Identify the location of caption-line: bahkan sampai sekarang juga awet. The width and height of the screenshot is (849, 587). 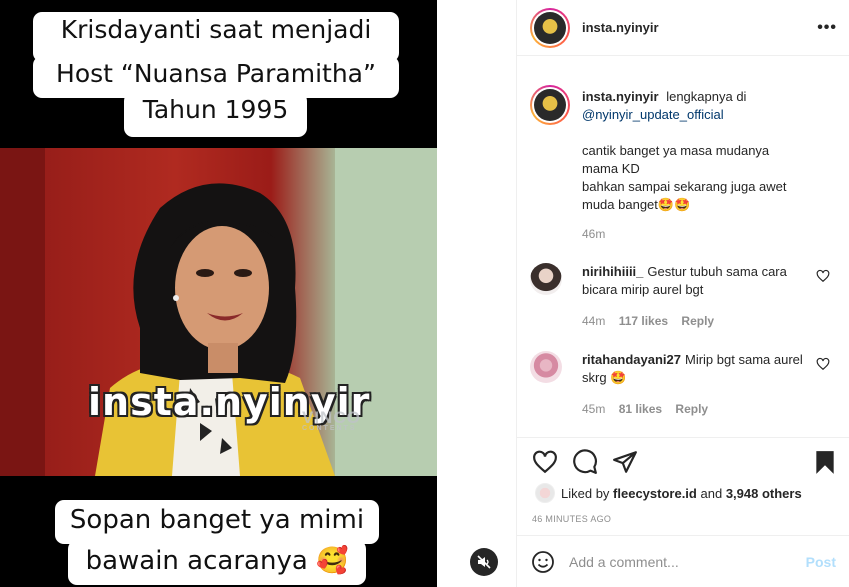
(684, 186).